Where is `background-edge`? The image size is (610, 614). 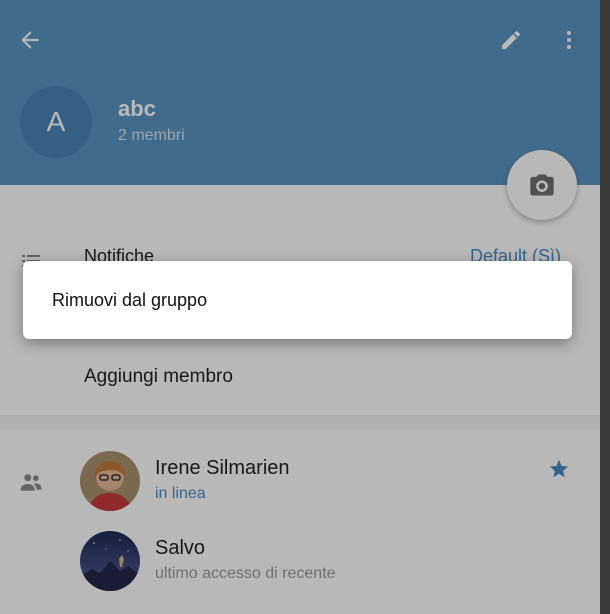 background-edge is located at coordinates (605, 307).